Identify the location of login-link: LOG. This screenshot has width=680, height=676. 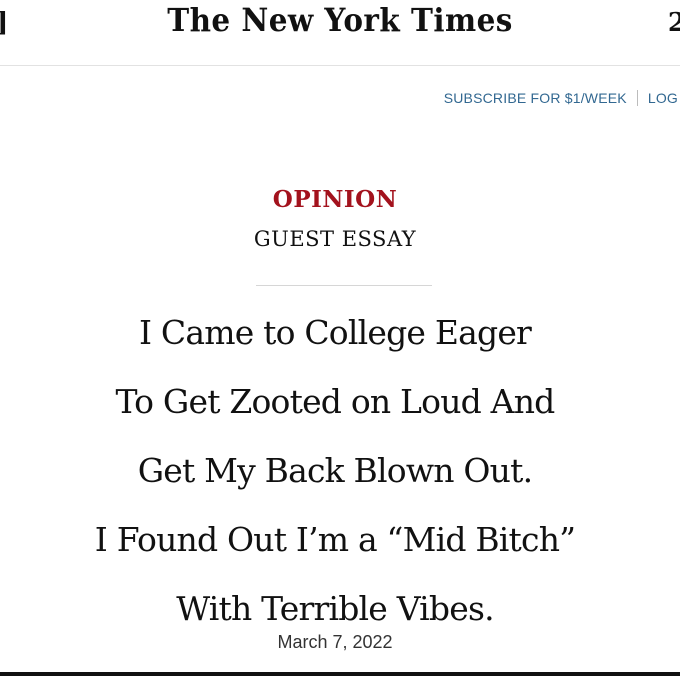
(664, 98).